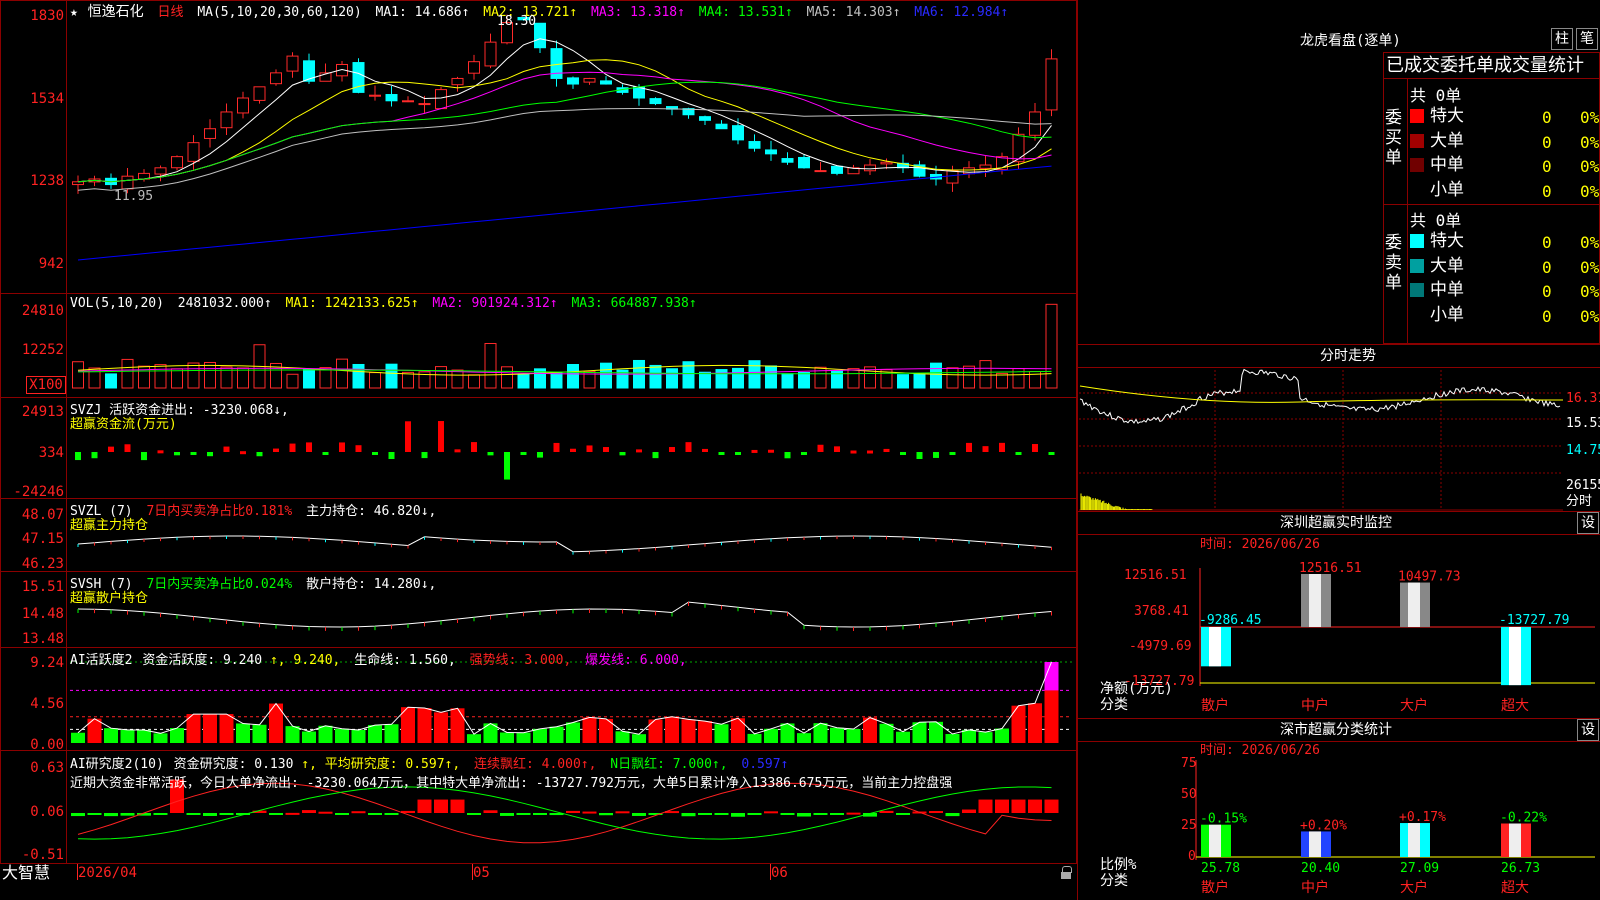  Describe the element at coordinates (1547, 267) in the screenshot. I see `sell-row-count: 0` at that location.